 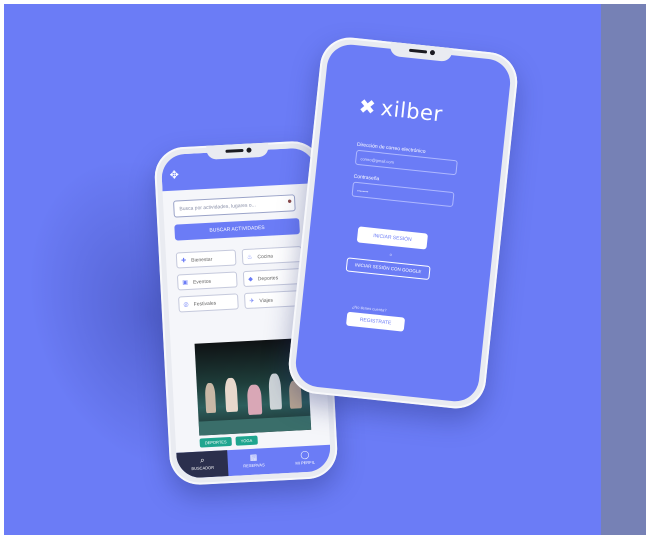 I want to click on category-eventos: ▣ Eventos, so click(x=207, y=281).